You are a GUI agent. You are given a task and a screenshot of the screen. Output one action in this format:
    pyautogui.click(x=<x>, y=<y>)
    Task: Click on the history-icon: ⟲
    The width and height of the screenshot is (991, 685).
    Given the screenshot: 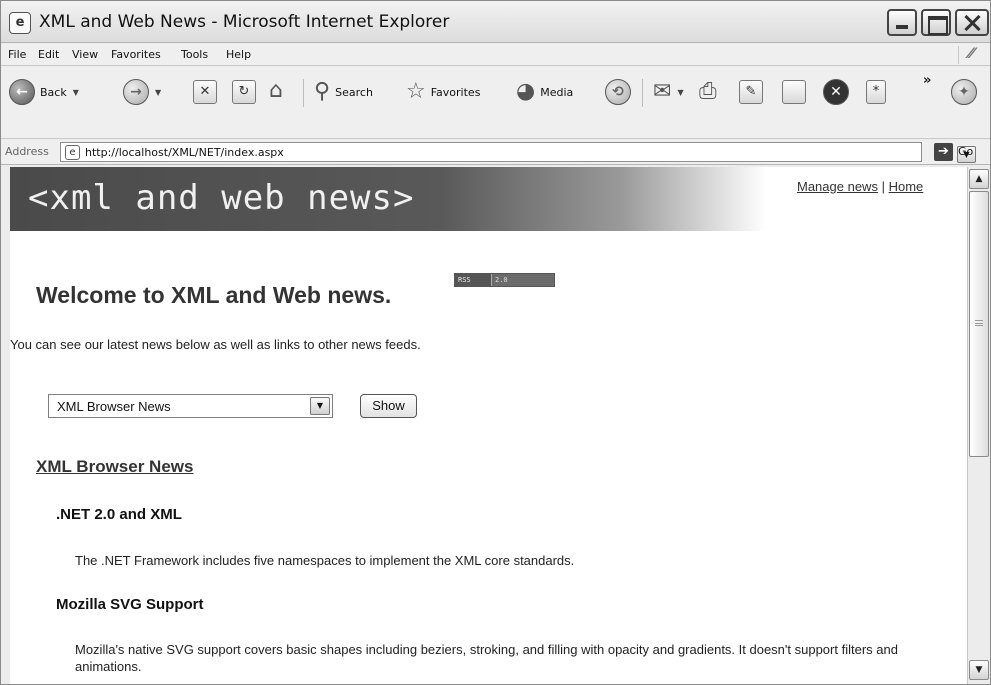 What is the action you would take?
    pyautogui.click(x=618, y=92)
    